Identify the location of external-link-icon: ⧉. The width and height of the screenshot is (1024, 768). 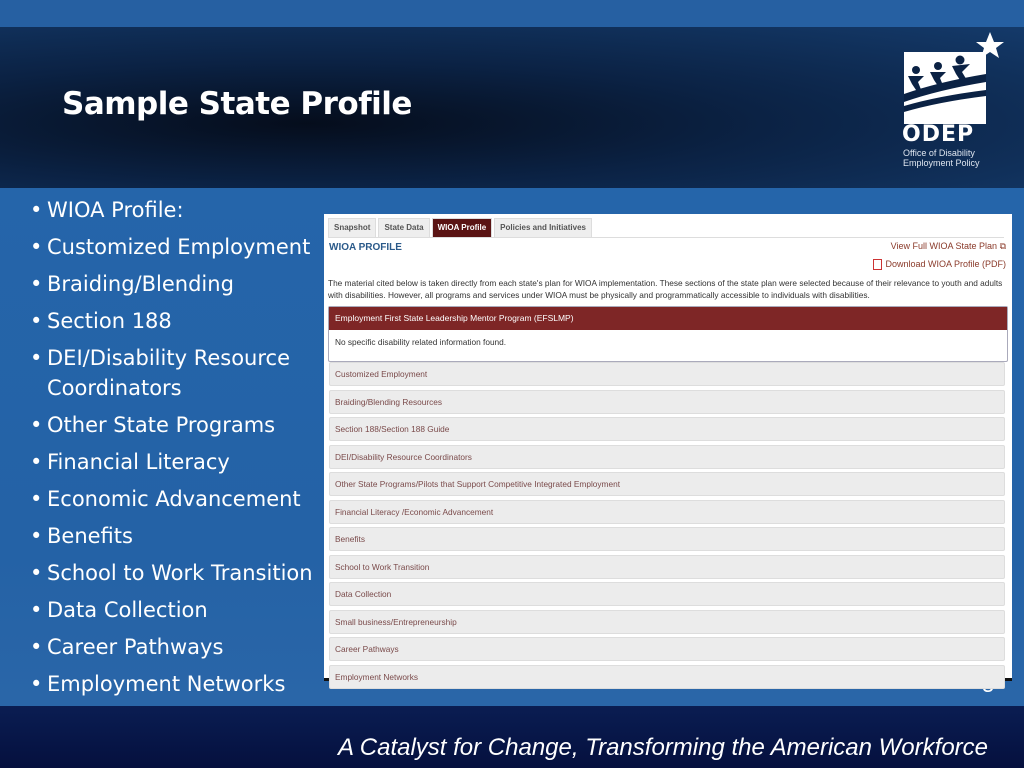
(1002, 246).